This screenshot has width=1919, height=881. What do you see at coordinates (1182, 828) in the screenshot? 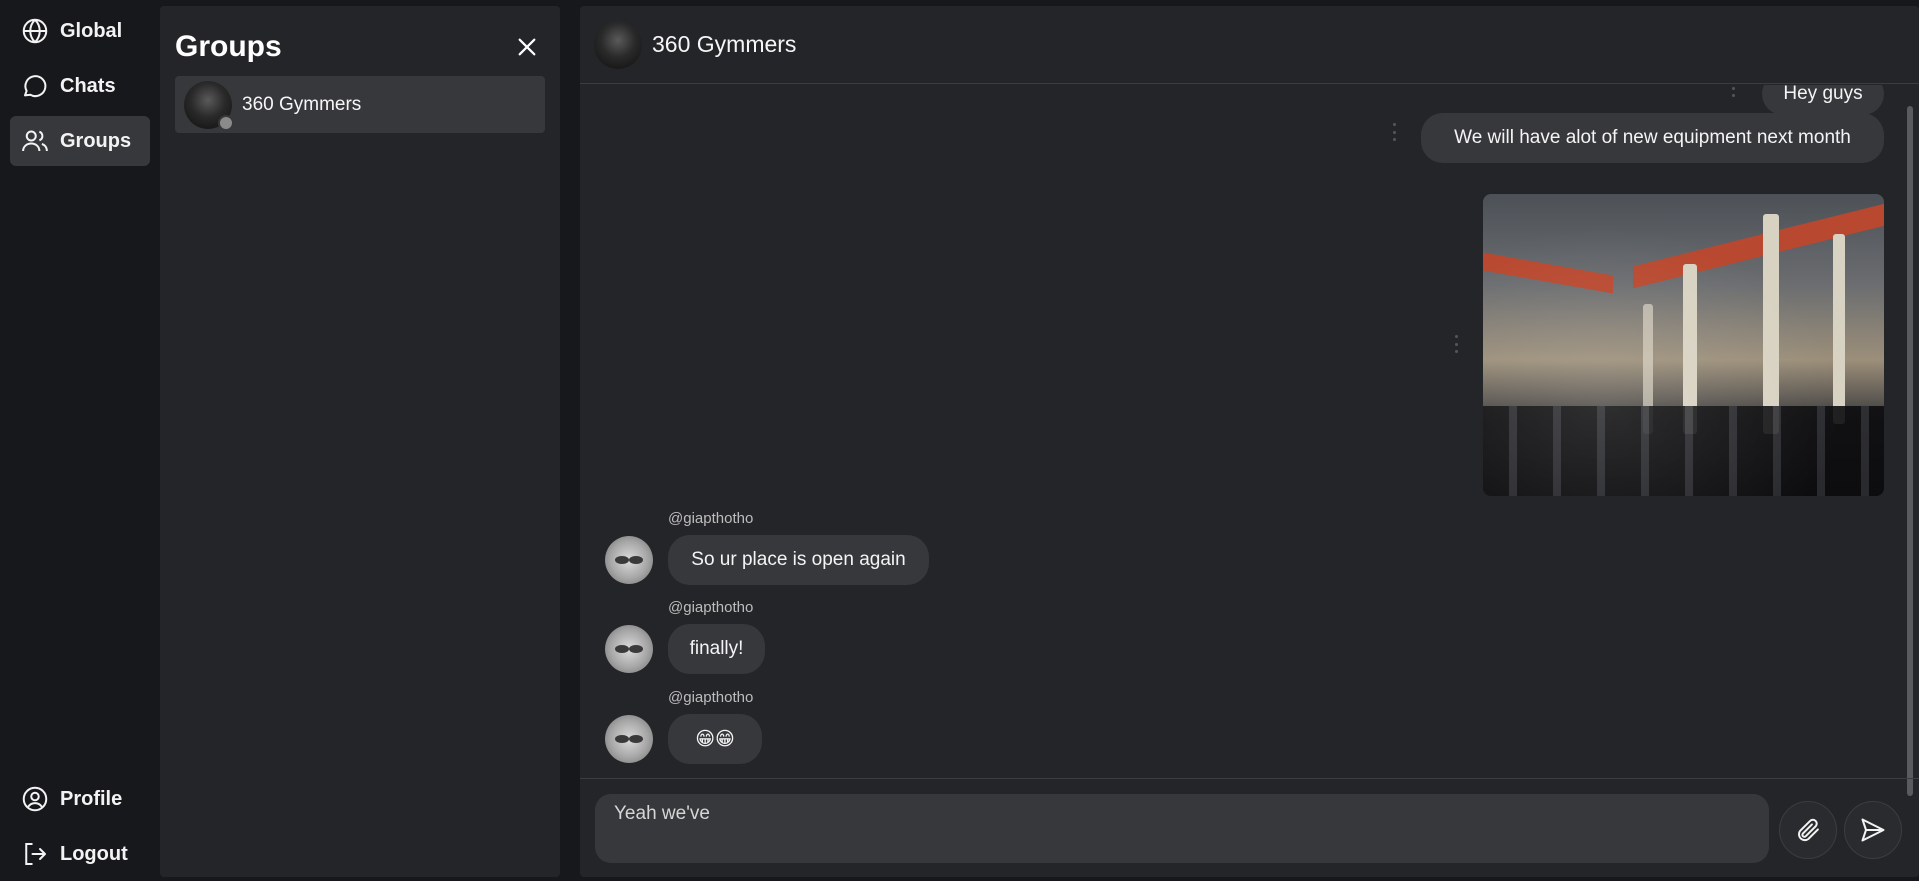
I see `message-input: Yeah we've` at bounding box center [1182, 828].